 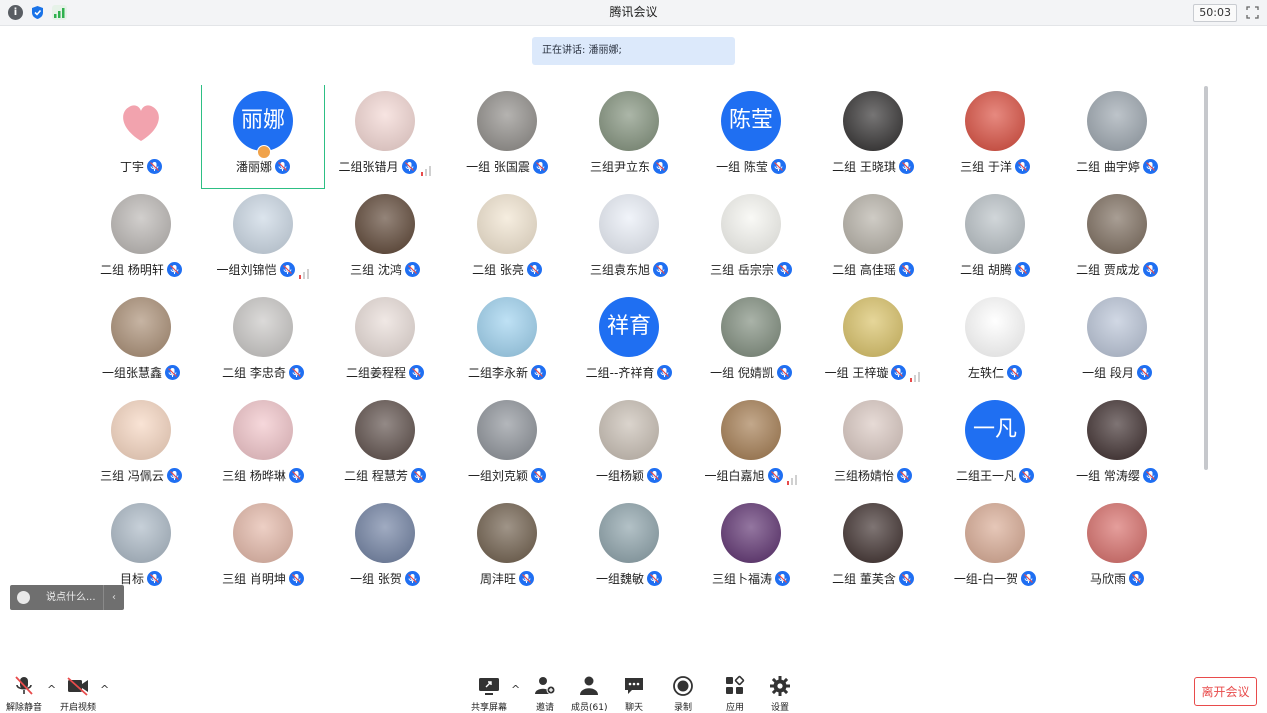 I want to click on participant-tile: 一组张慧鑫, so click(x=141, y=342).